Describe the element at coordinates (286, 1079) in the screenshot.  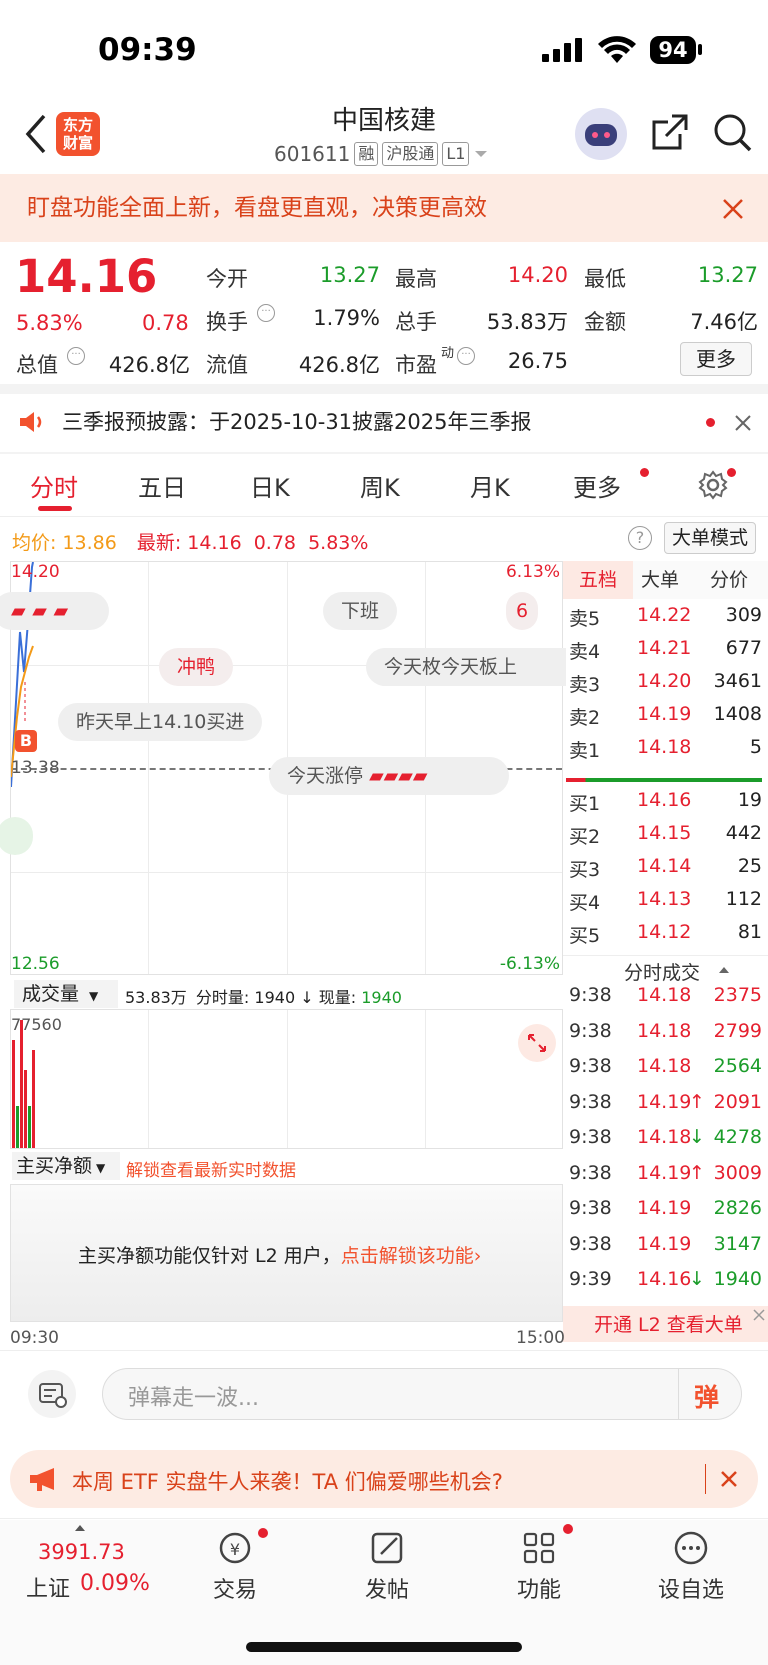
I see `volume-chart: 77560` at that location.